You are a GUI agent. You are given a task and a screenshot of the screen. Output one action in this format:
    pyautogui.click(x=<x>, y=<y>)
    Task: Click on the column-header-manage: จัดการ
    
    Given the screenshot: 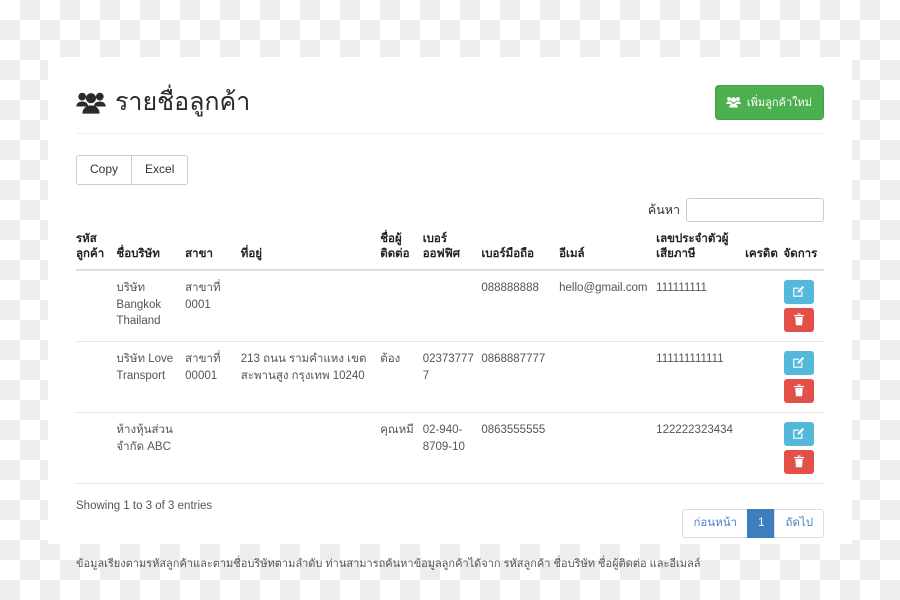 What is the action you would take?
    pyautogui.click(x=803, y=251)
    